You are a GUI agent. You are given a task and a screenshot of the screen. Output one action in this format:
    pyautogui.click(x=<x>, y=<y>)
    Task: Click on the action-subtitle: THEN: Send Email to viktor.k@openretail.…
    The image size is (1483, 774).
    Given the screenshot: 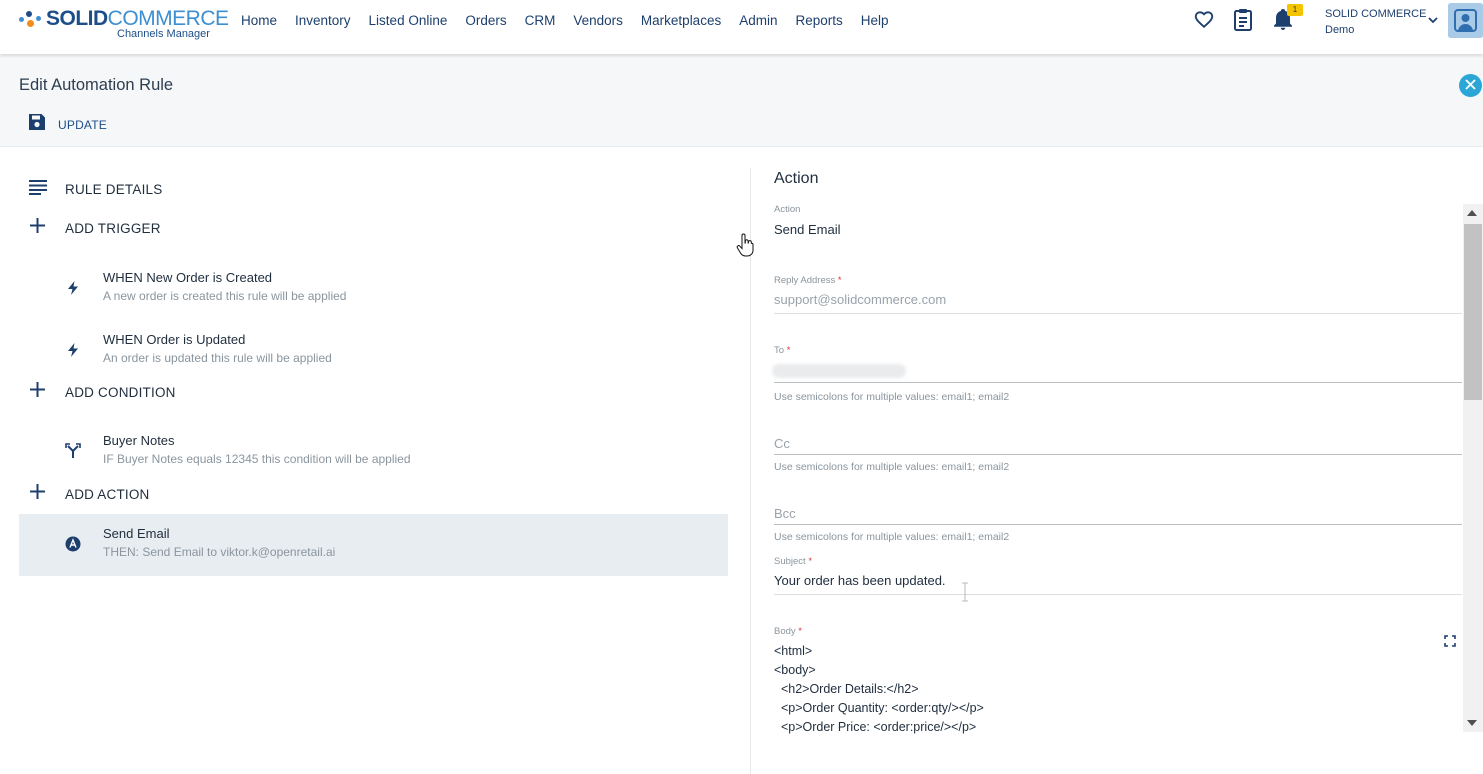 What is the action you would take?
    pyautogui.click(x=219, y=552)
    